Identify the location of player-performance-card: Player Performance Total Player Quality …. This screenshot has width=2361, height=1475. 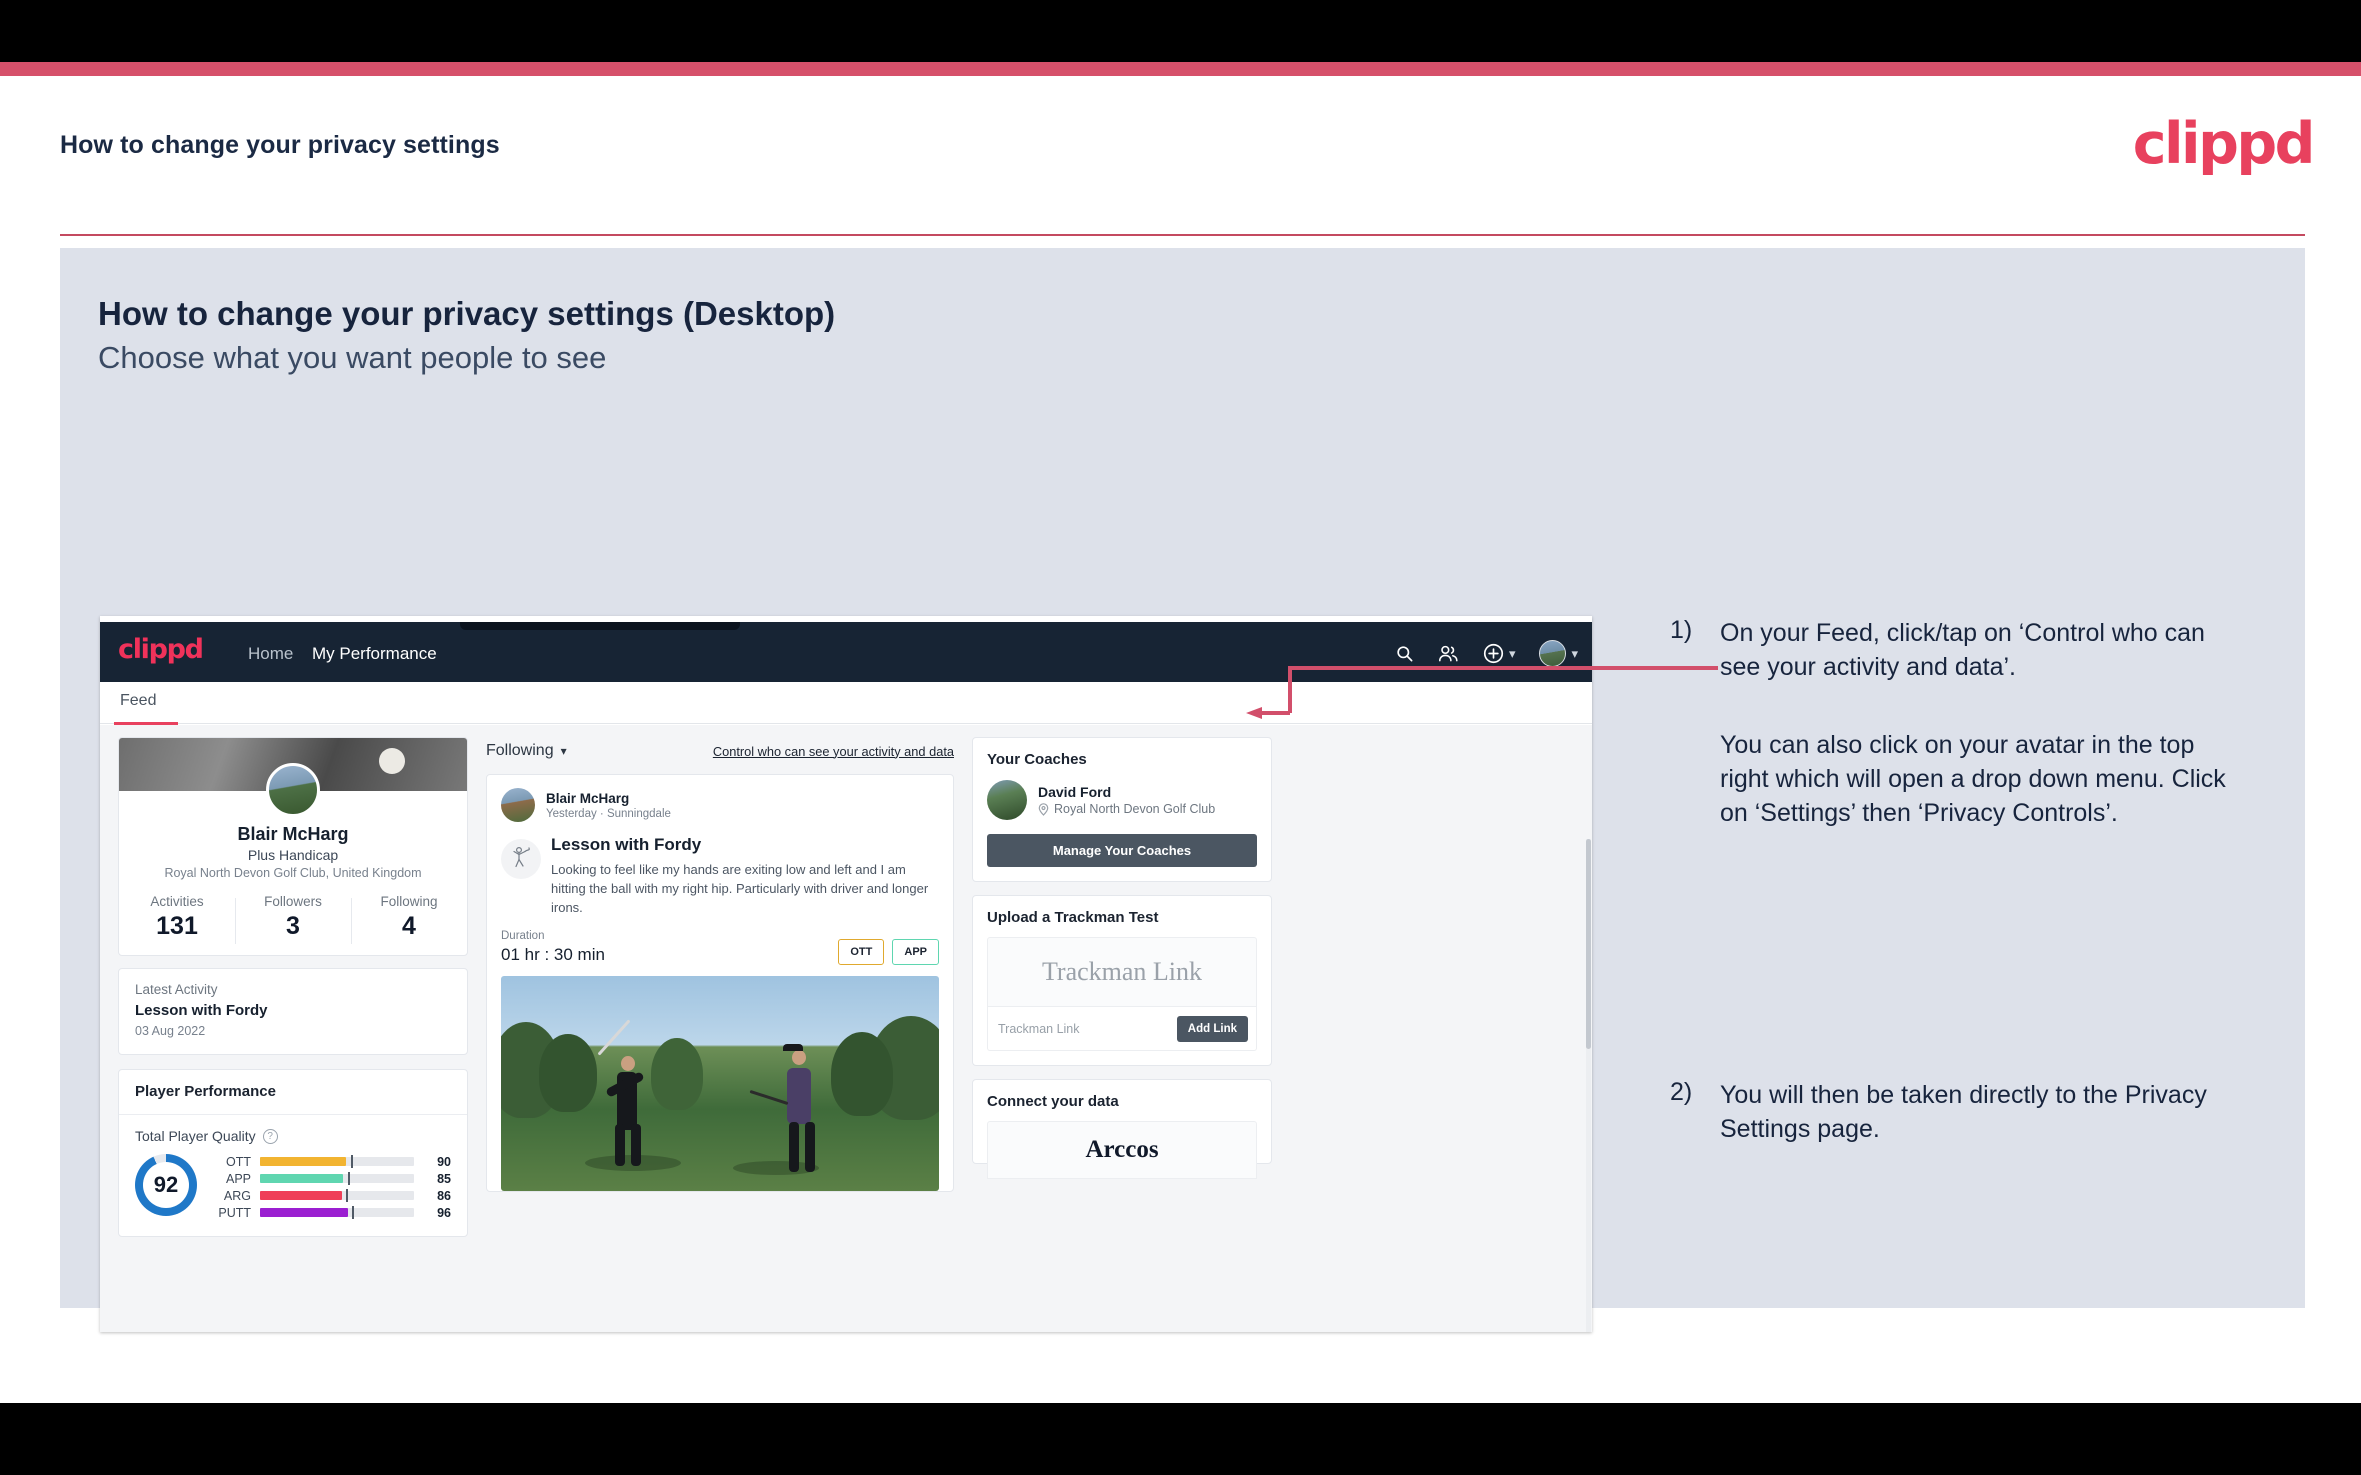
(293, 1153).